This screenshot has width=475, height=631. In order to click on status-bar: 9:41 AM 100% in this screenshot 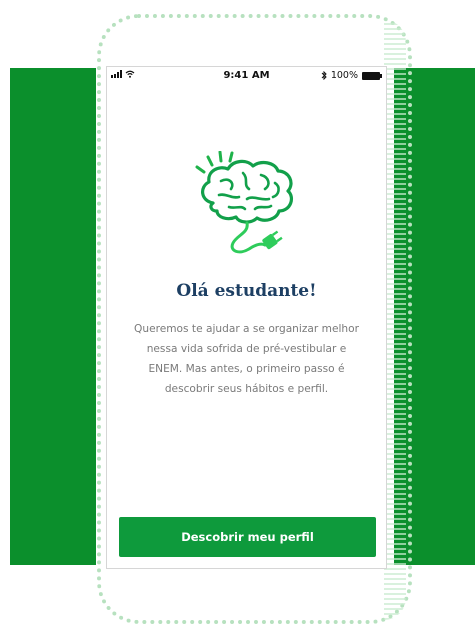, I will do `click(246, 76)`.